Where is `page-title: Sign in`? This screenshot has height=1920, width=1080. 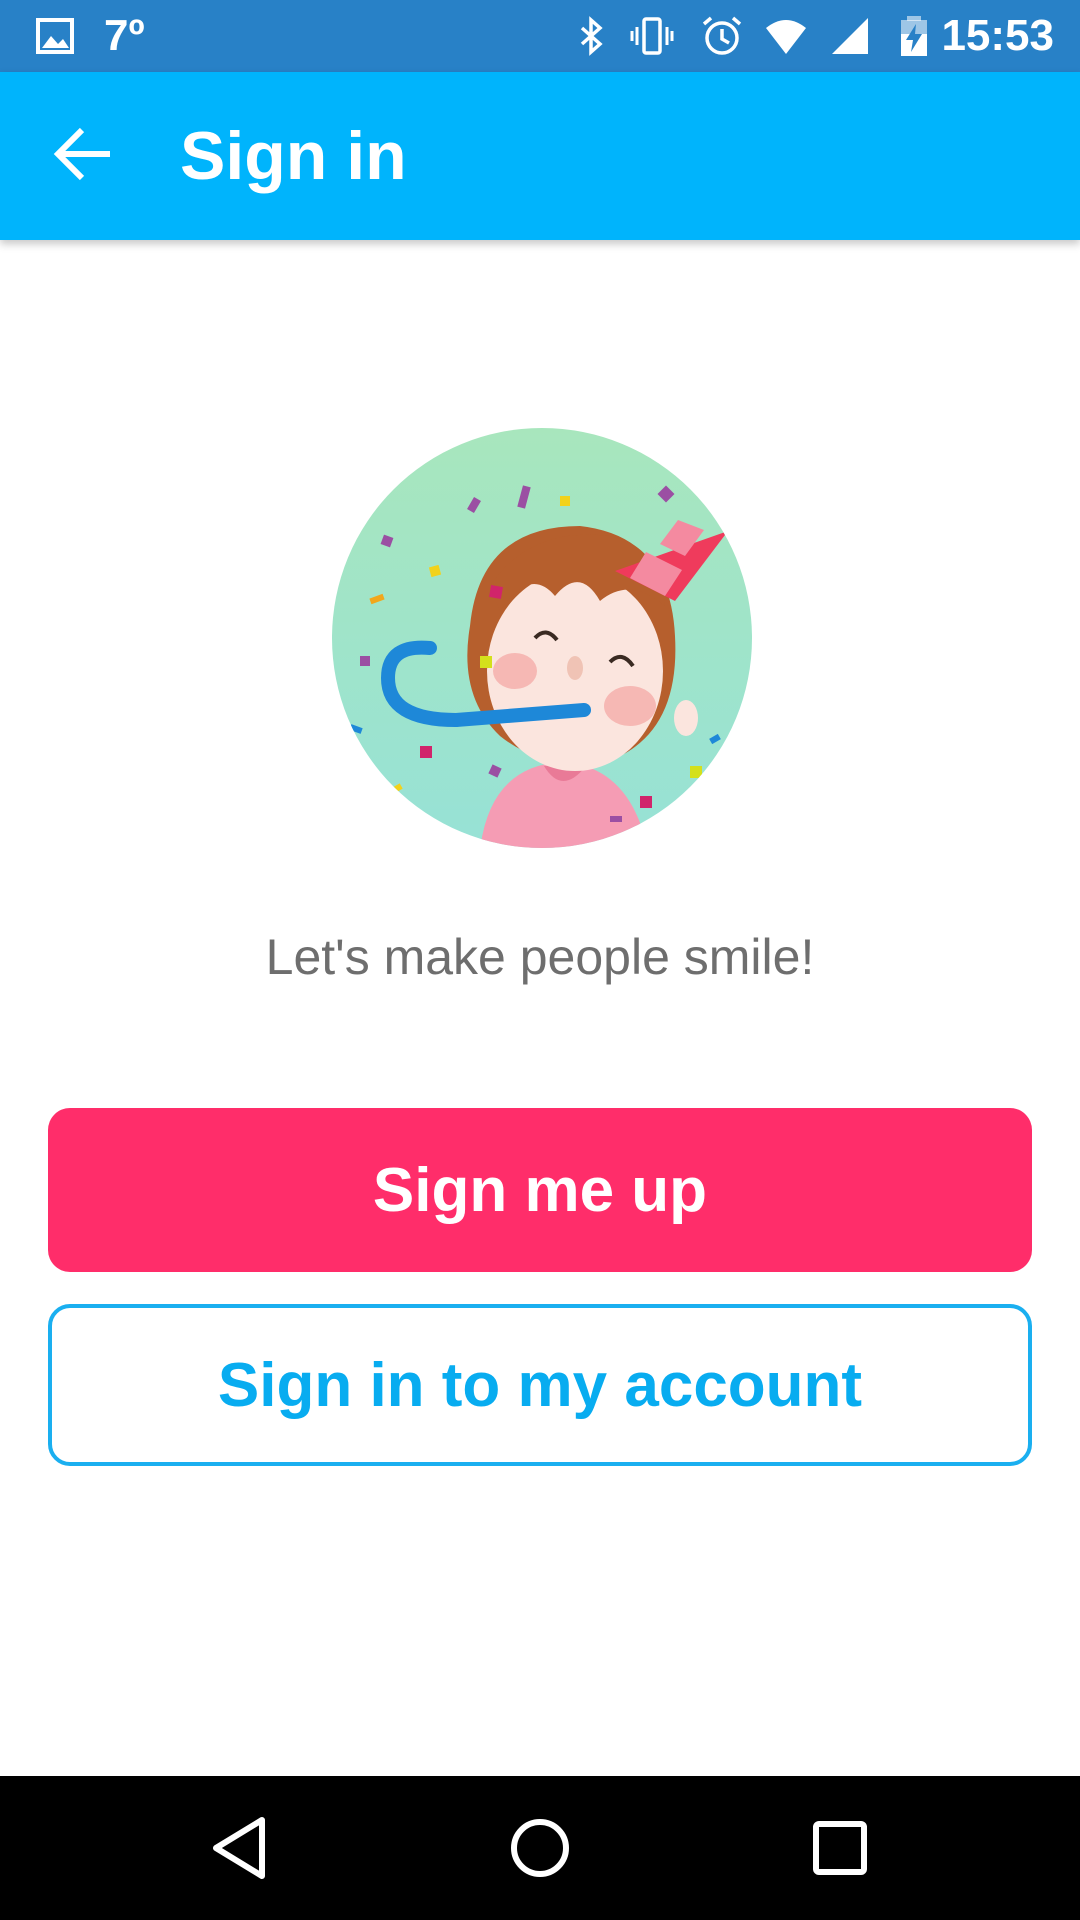
page-title: Sign in is located at coordinates (293, 156).